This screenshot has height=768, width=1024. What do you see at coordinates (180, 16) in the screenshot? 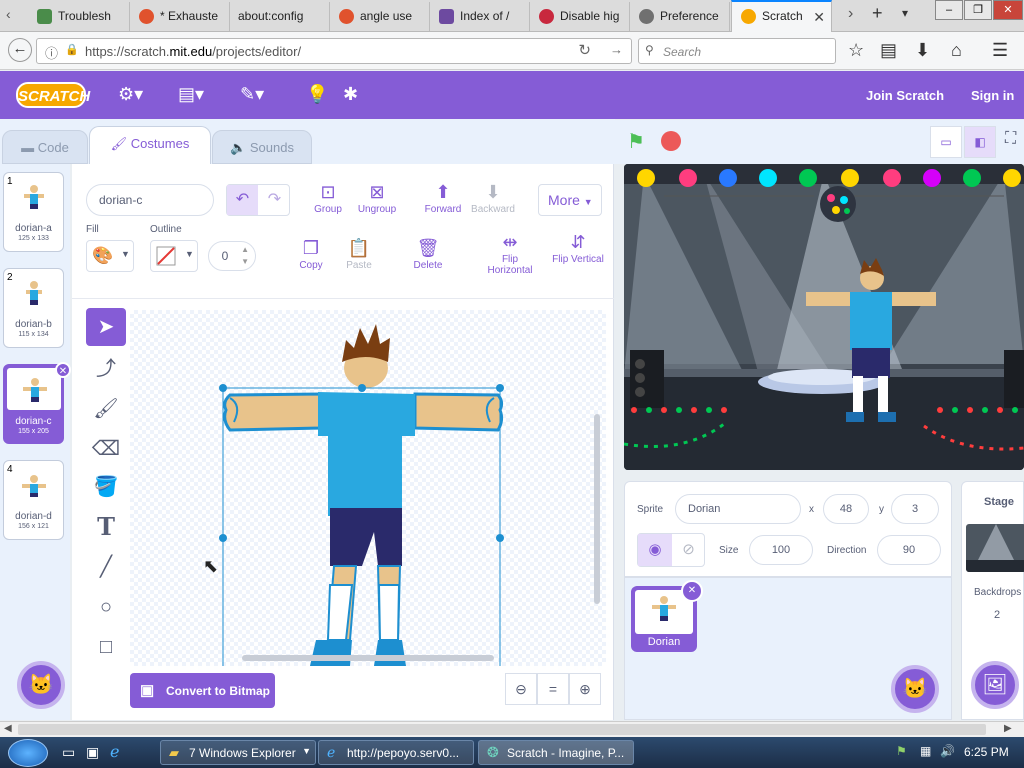
I see `browser-tab-exhausted: * Exhauste` at bounding box center [180, 16].